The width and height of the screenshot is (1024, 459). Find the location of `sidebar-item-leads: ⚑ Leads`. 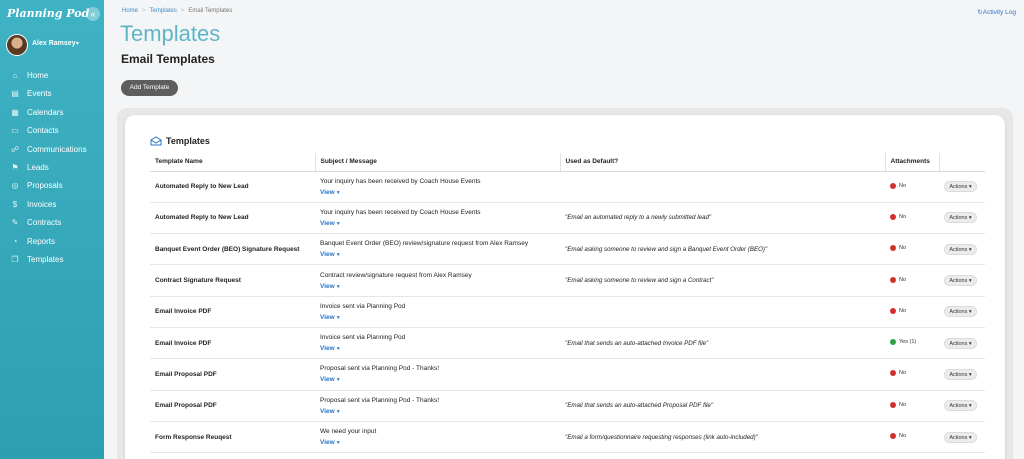

sidebar-item-leads: ⚑ Leads is located at coordinates (52, 168).